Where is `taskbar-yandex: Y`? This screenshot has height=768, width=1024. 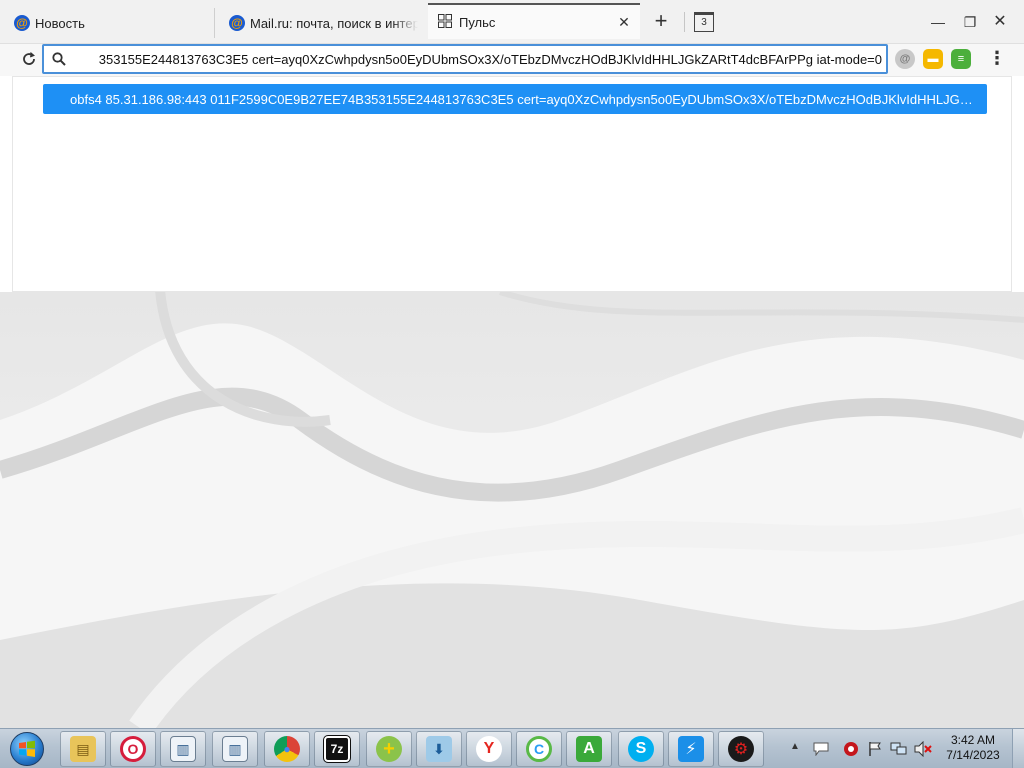
taskbar-yandex: Y is located at coordinates (489, 749).